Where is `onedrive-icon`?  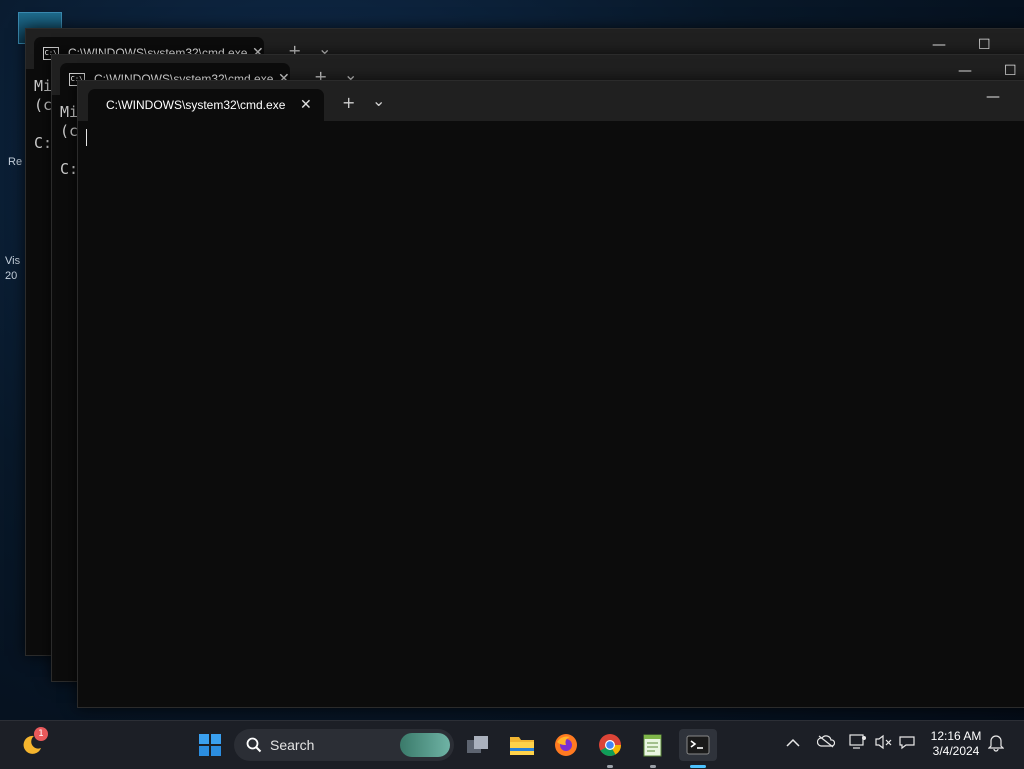 onedrive-icon is located at coordinates (826, 741).